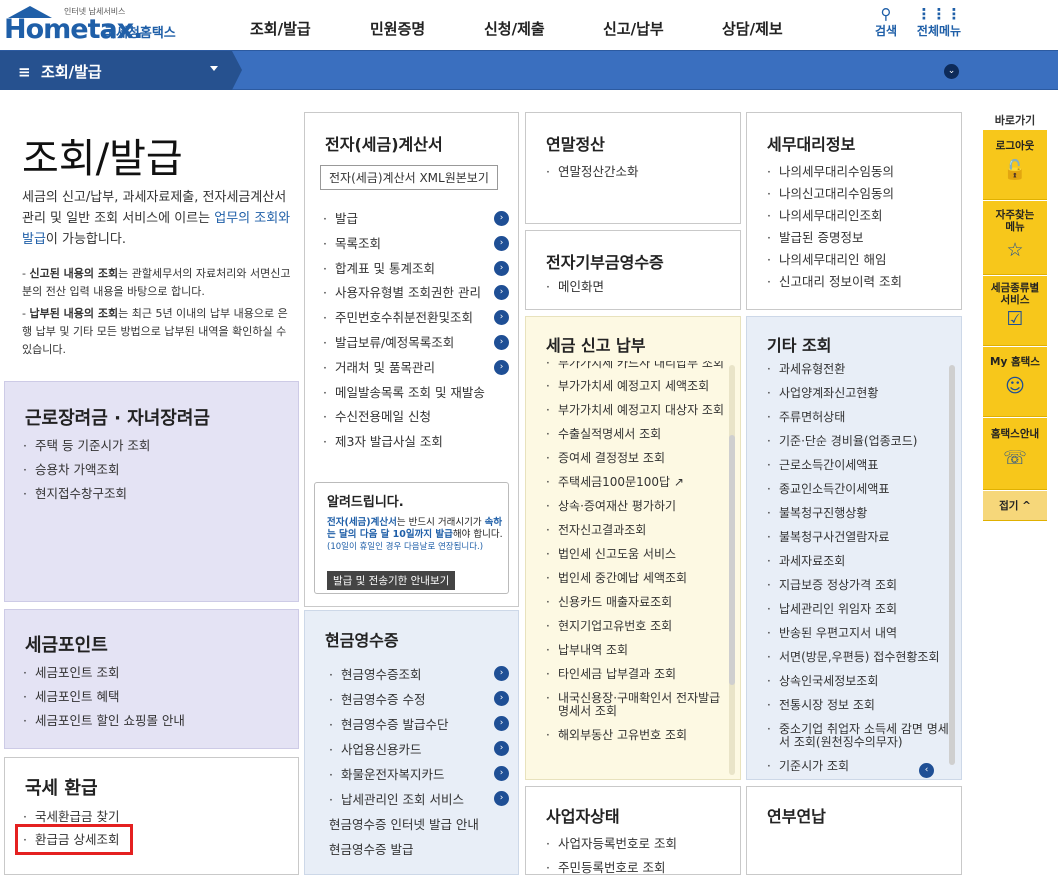 This screenshot has height=880, width=1058. Describe the element at coordinates (858, 682) in the screenshot. I see `list-item: 상속인국세정보조회` at that location.